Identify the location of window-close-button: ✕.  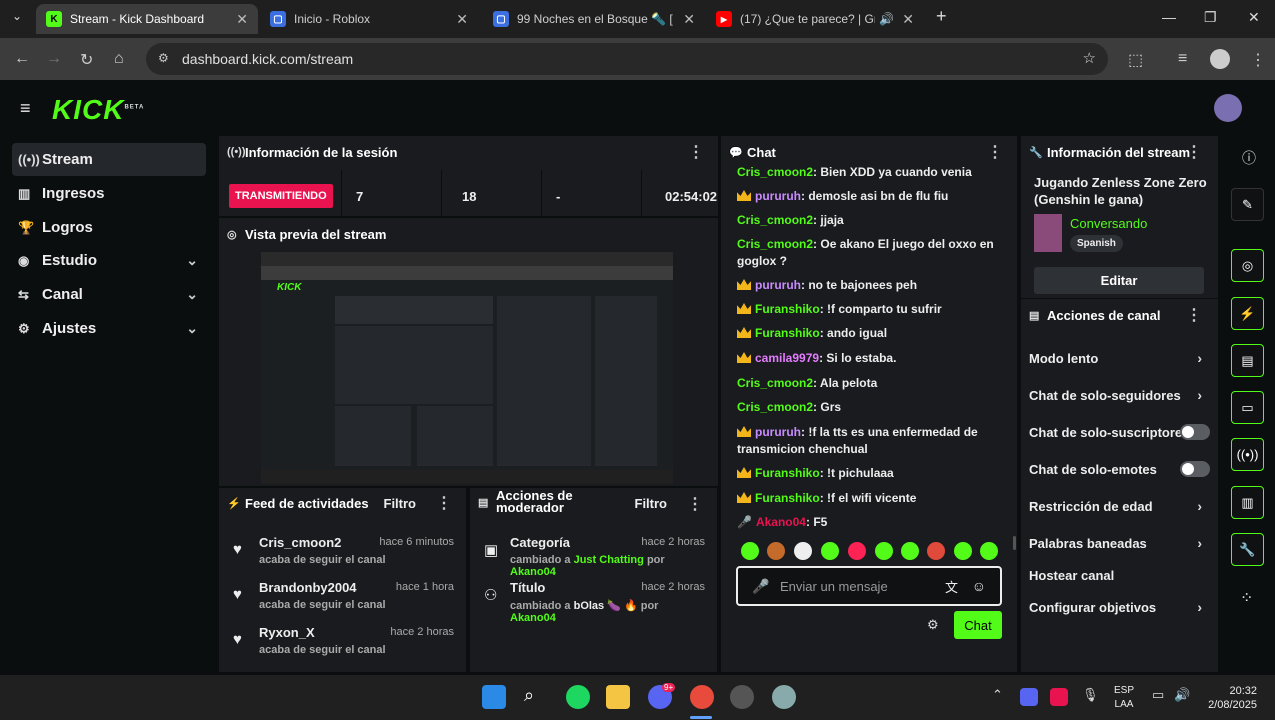
(1254, 17).